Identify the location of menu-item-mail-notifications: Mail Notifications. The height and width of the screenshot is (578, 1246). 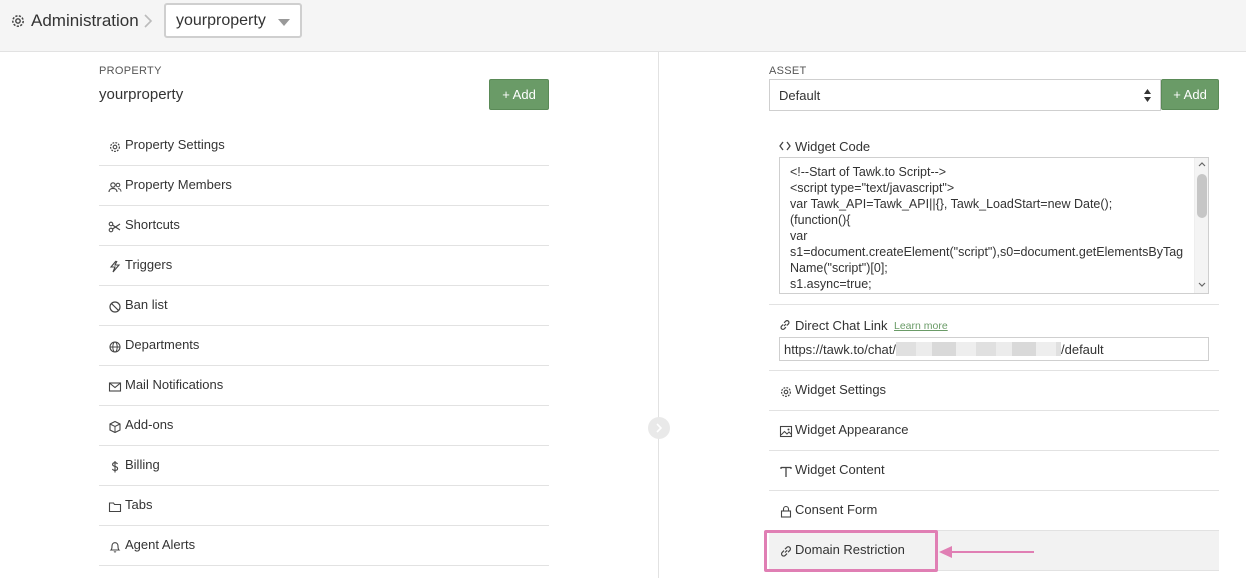
(324, 386).